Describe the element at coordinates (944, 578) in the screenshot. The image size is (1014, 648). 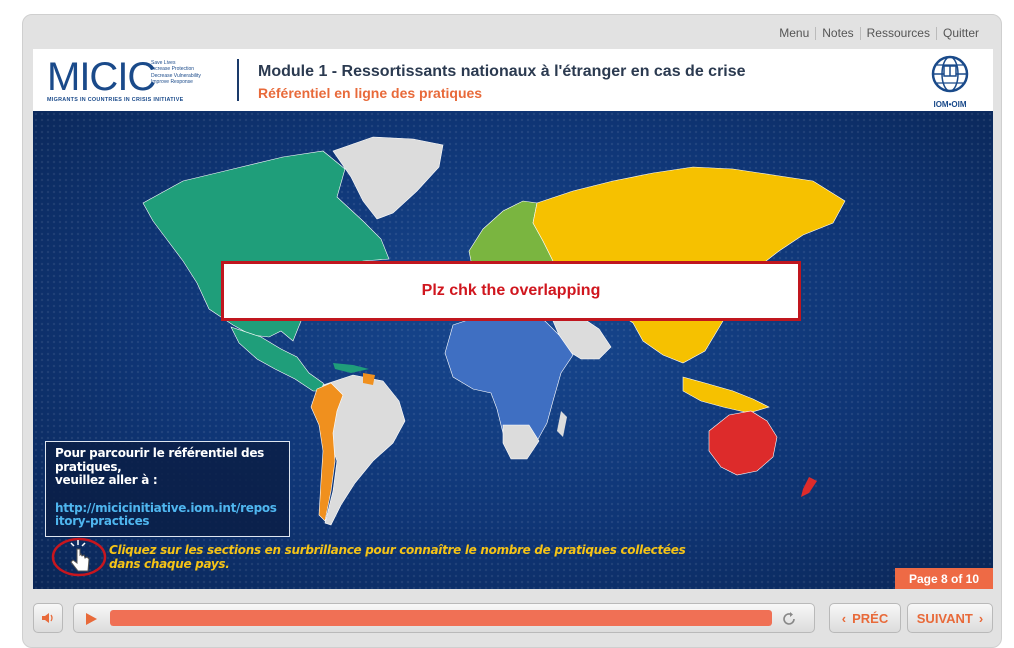
I see `page-indicator: Page 8 of 10` at that location.